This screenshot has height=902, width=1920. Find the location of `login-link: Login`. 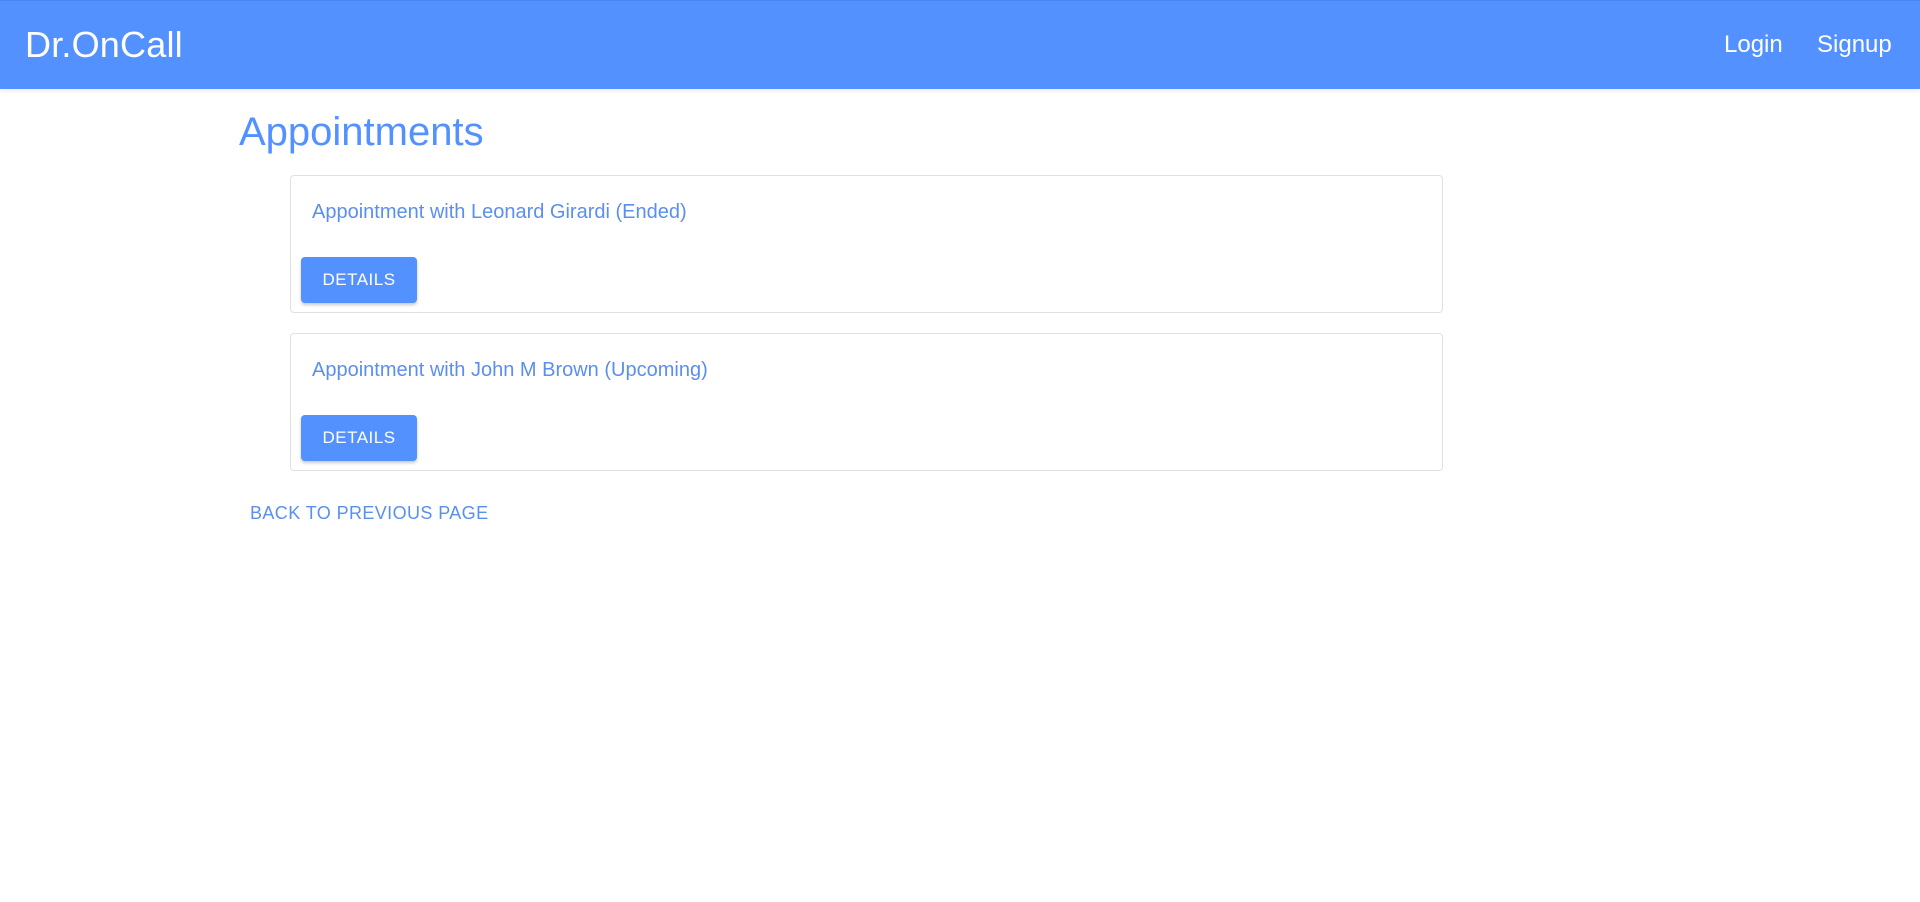

login-link: Login is located at coordinates (1753, 45).